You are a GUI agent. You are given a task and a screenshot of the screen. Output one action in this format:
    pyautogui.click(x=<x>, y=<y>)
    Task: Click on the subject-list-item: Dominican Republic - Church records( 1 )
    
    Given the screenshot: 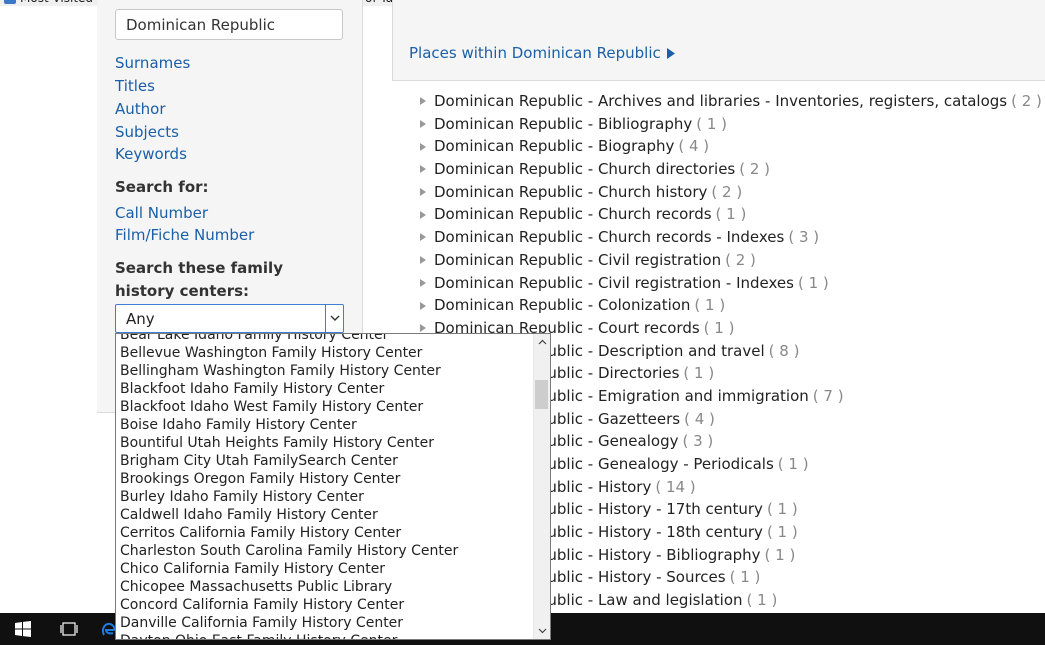 What is the action you would take?
    pyautogui.click(x=731, y=214)
    